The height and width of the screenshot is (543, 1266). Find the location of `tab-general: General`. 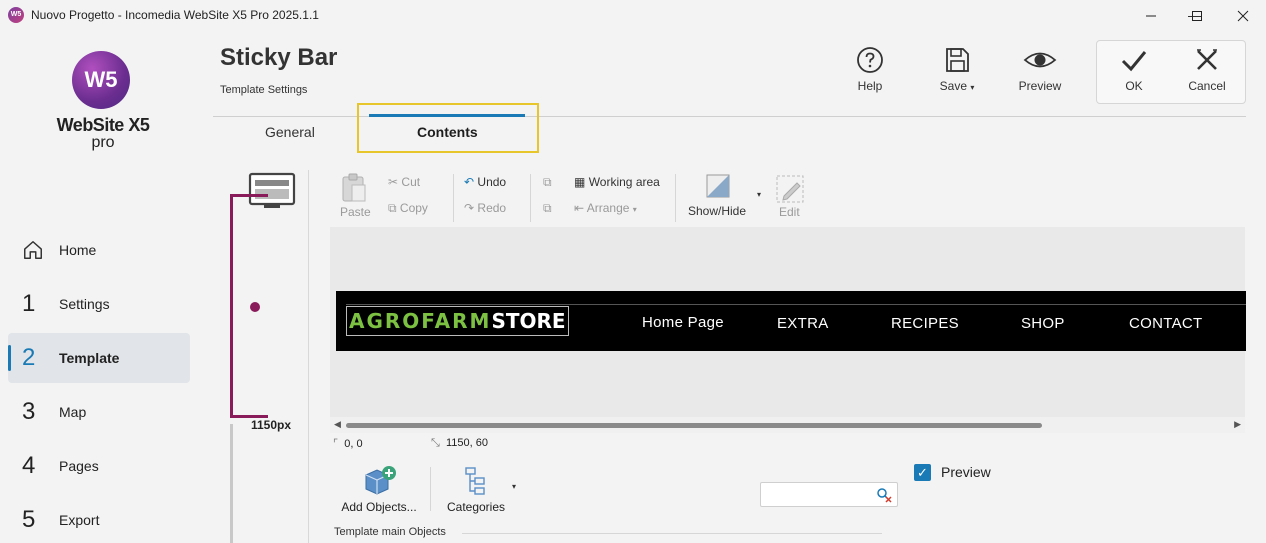

tab-general: General is located at coordinates (290, 132).